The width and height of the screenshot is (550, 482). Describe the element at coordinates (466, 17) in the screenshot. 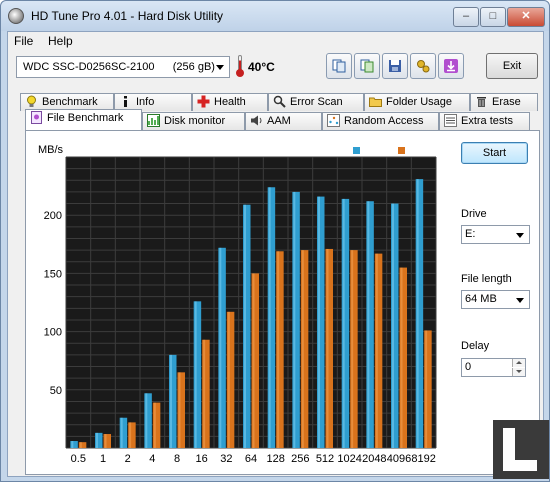

I see `minimize-button: –` at that location.